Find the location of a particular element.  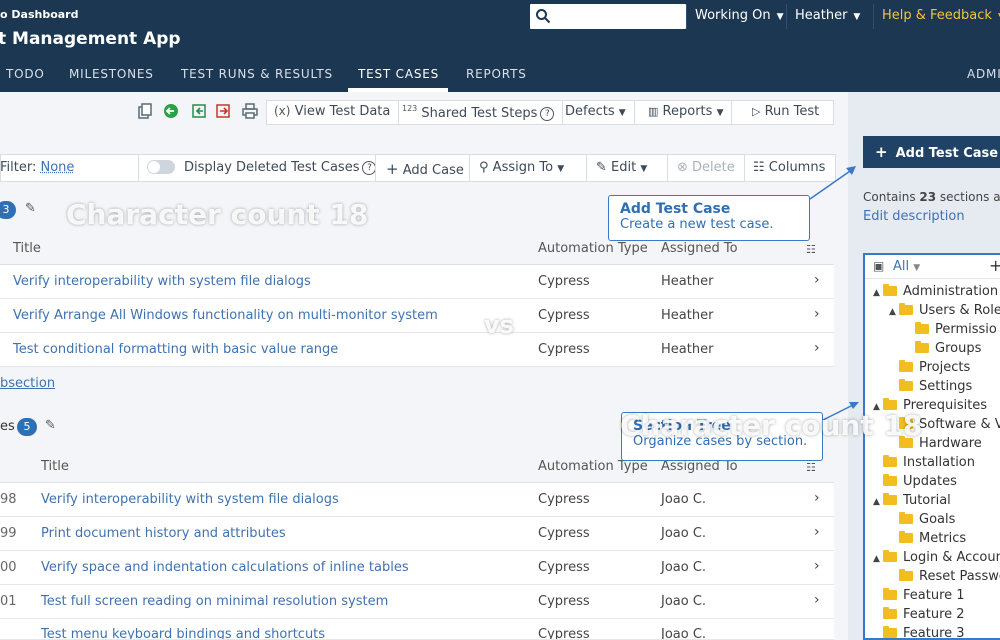

callout-description: Create a new test case. is located at coordinates (709, 224).